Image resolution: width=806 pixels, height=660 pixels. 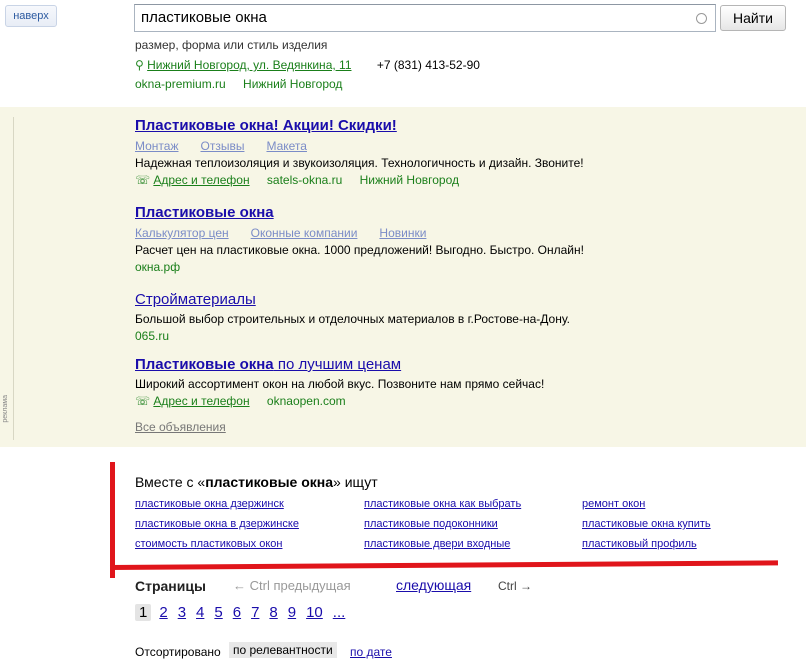 What do you see at coordinates (613, 504) in the screenshot?
I see `related-link: ремонт окон` at bounding box center [613, 504].